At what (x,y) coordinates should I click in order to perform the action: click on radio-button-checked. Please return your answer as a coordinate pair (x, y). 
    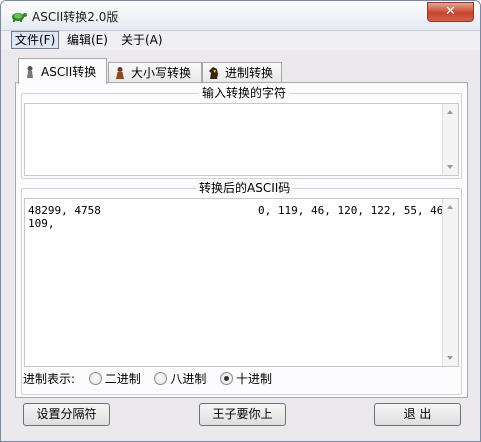
    Looking at the image, I should click on (227, 378).